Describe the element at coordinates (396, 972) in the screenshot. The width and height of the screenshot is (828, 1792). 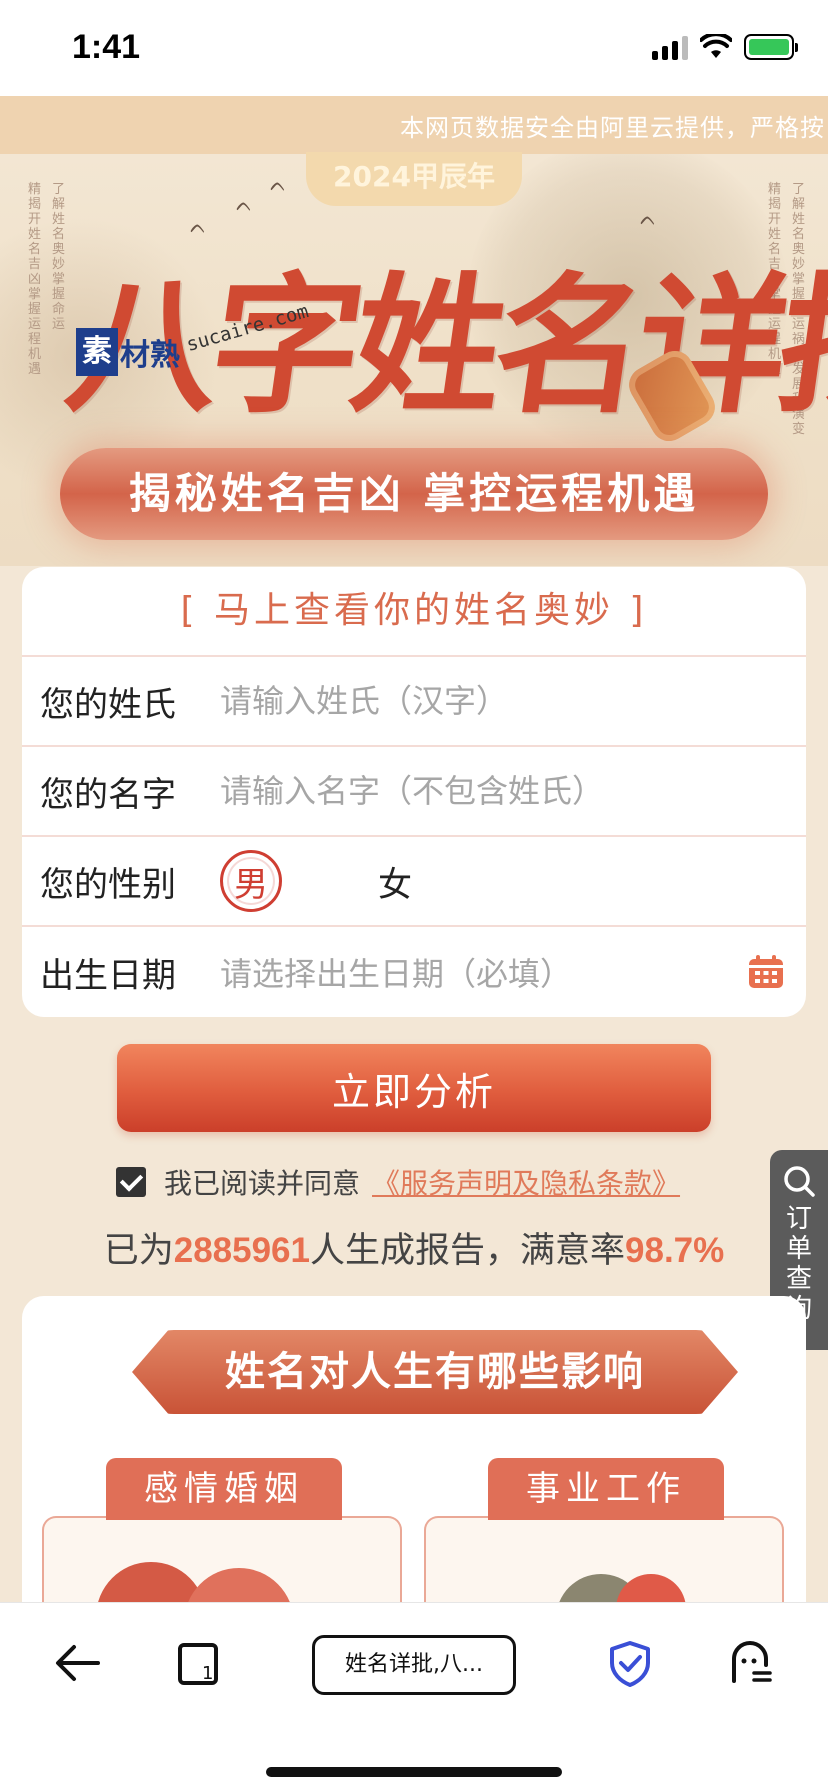
I see `birth-date-field: 请选择出生日期（必填）` at that location.